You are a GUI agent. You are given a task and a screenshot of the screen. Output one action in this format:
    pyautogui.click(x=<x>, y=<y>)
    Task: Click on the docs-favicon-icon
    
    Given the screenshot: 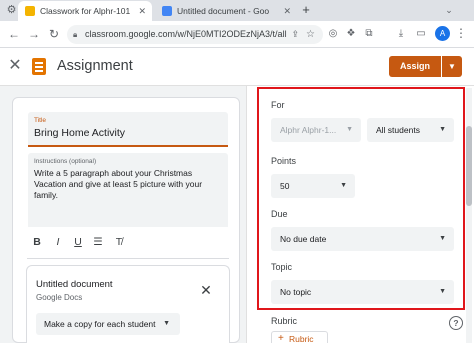 What is the action you would take?
    pyautogui.click(x=167, y=11)
    